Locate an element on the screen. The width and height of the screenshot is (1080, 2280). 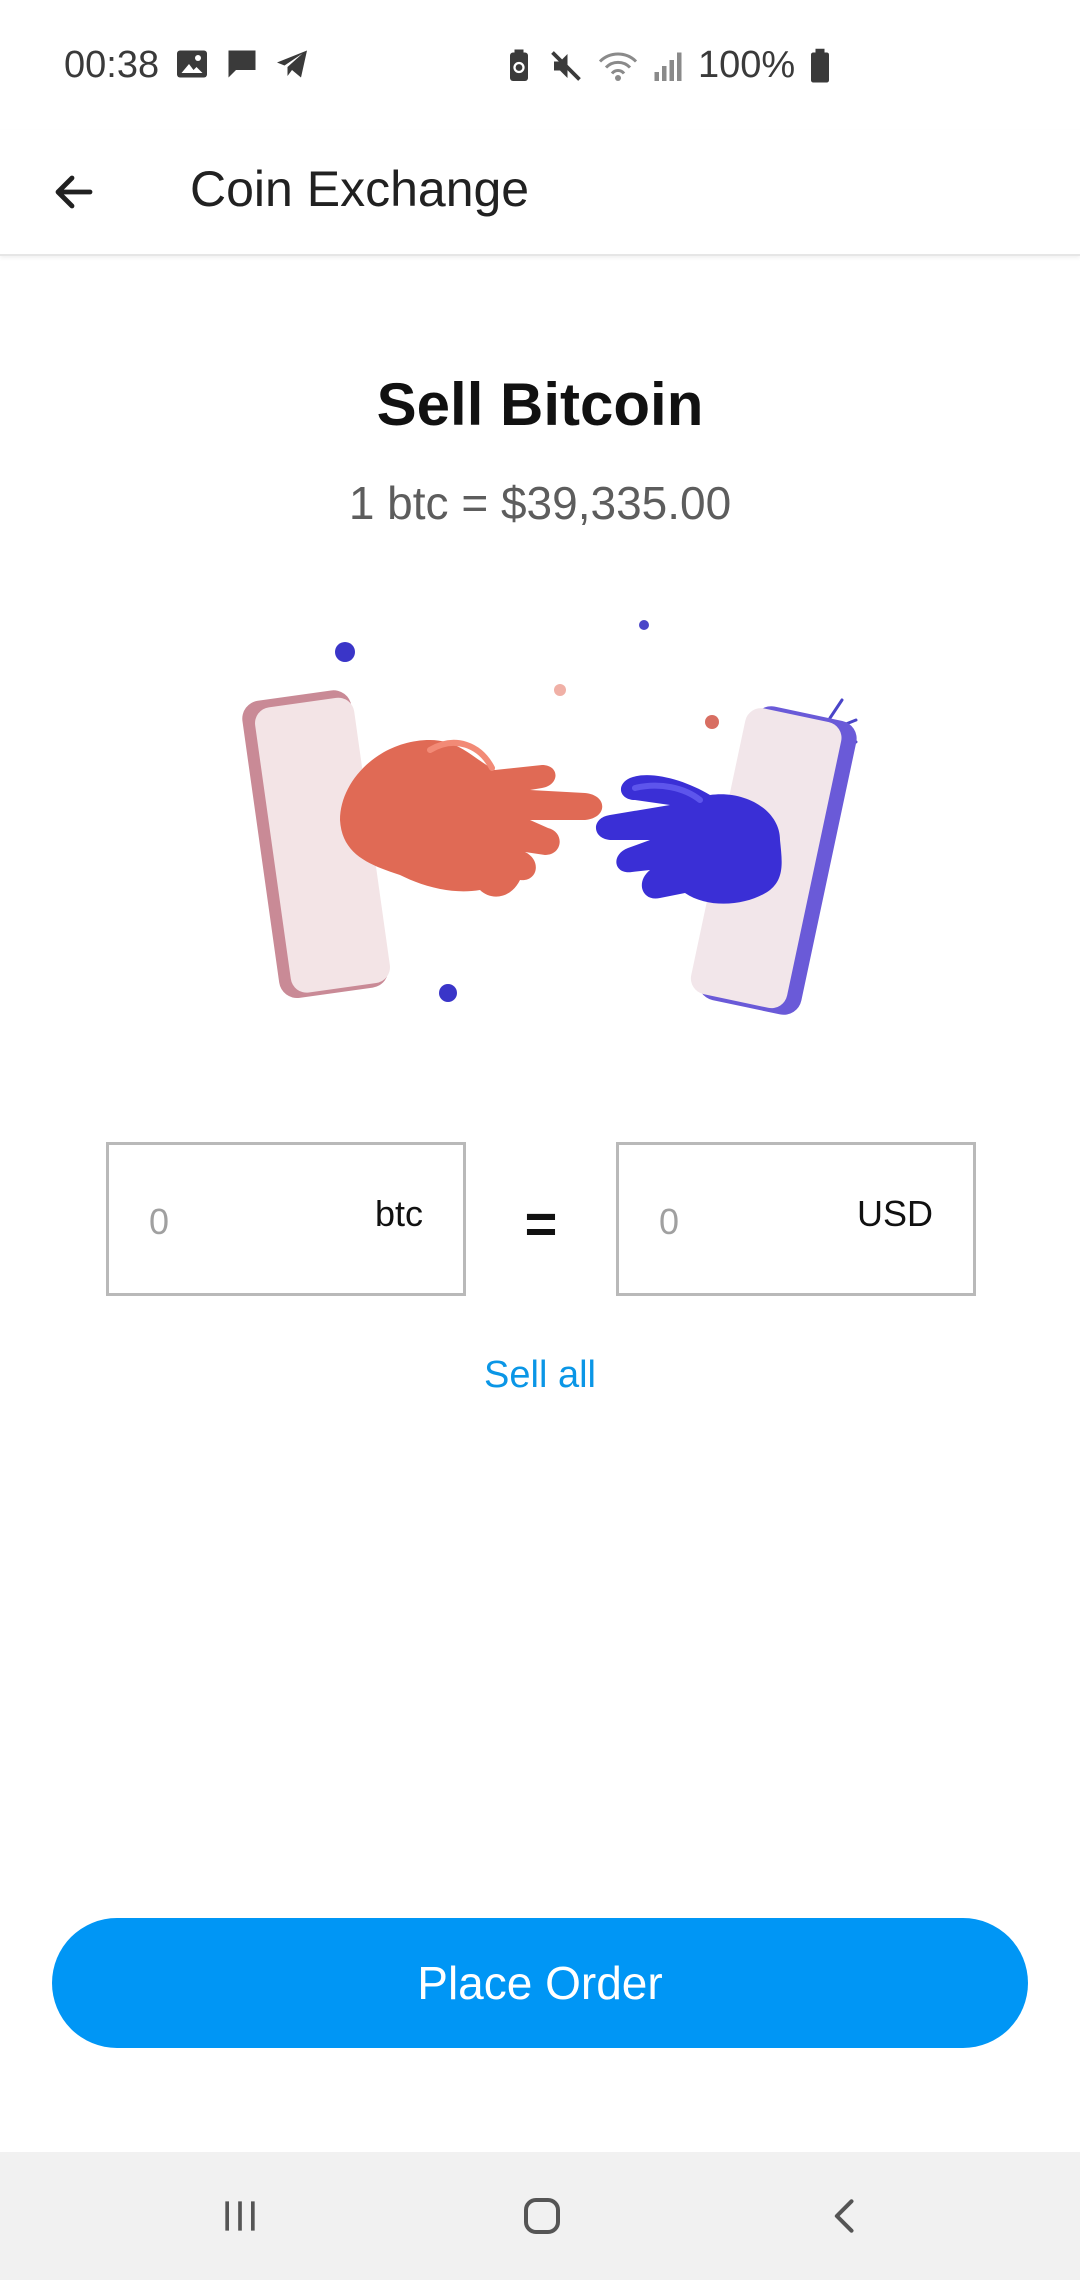
usd-unit-label: USD is located at coordinates (894, 1213).